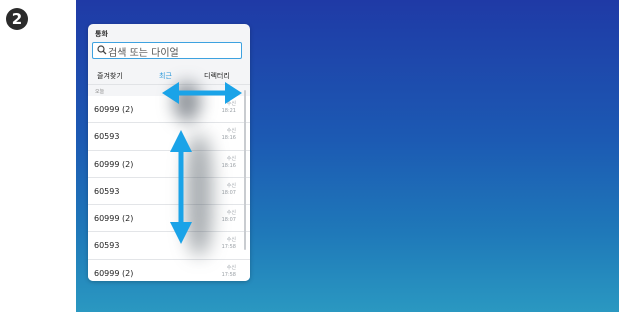 The image size is (619, 312). What do you see at coordinates (143, 53) in the screenshot?
I see `search-placeholder: 검색 또는 다이얼` at bounding box center [143, 53].